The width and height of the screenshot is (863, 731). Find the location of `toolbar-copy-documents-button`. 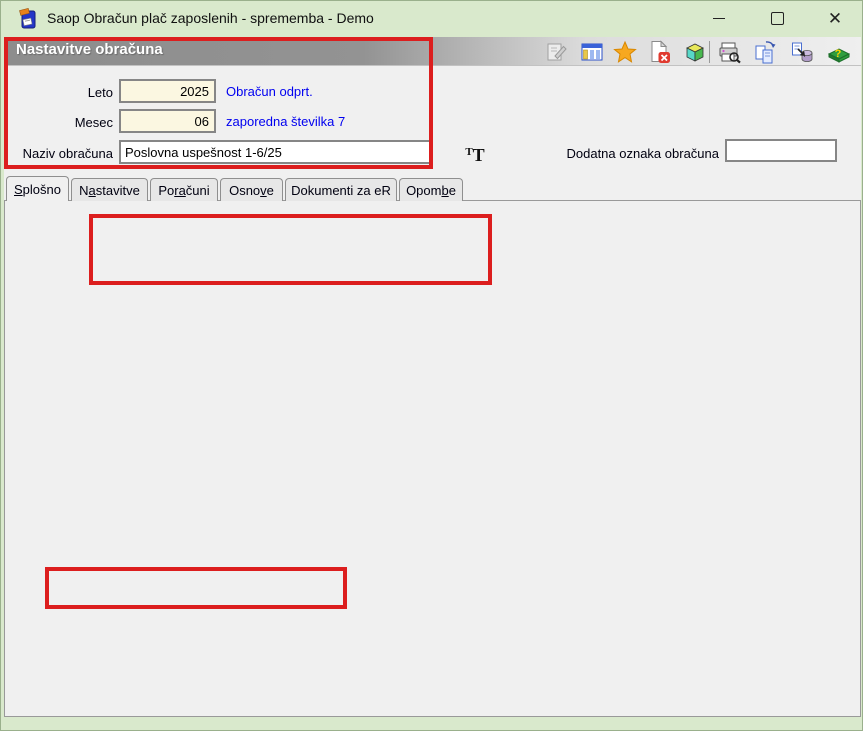

toolbar-copy-documents-button is located at coordinates (765, 52).